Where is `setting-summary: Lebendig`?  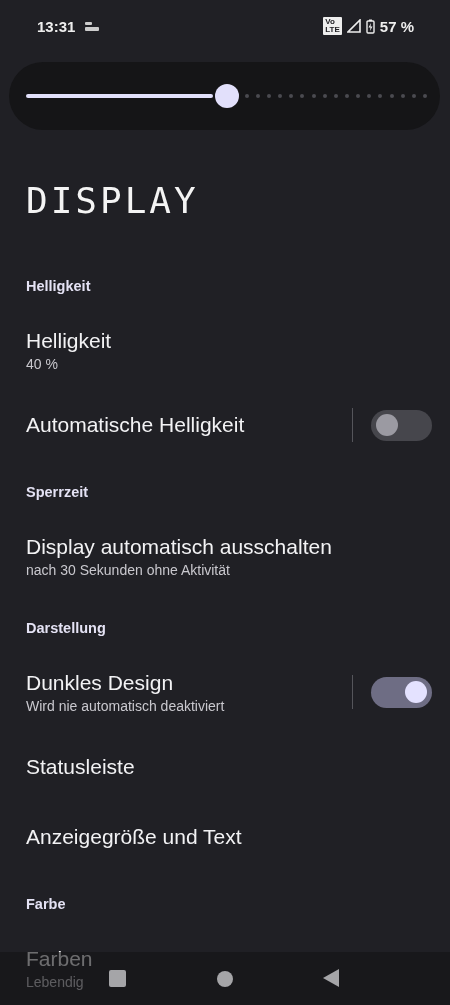 setting-summary: Lebendig is located at coordinates (55, 981).